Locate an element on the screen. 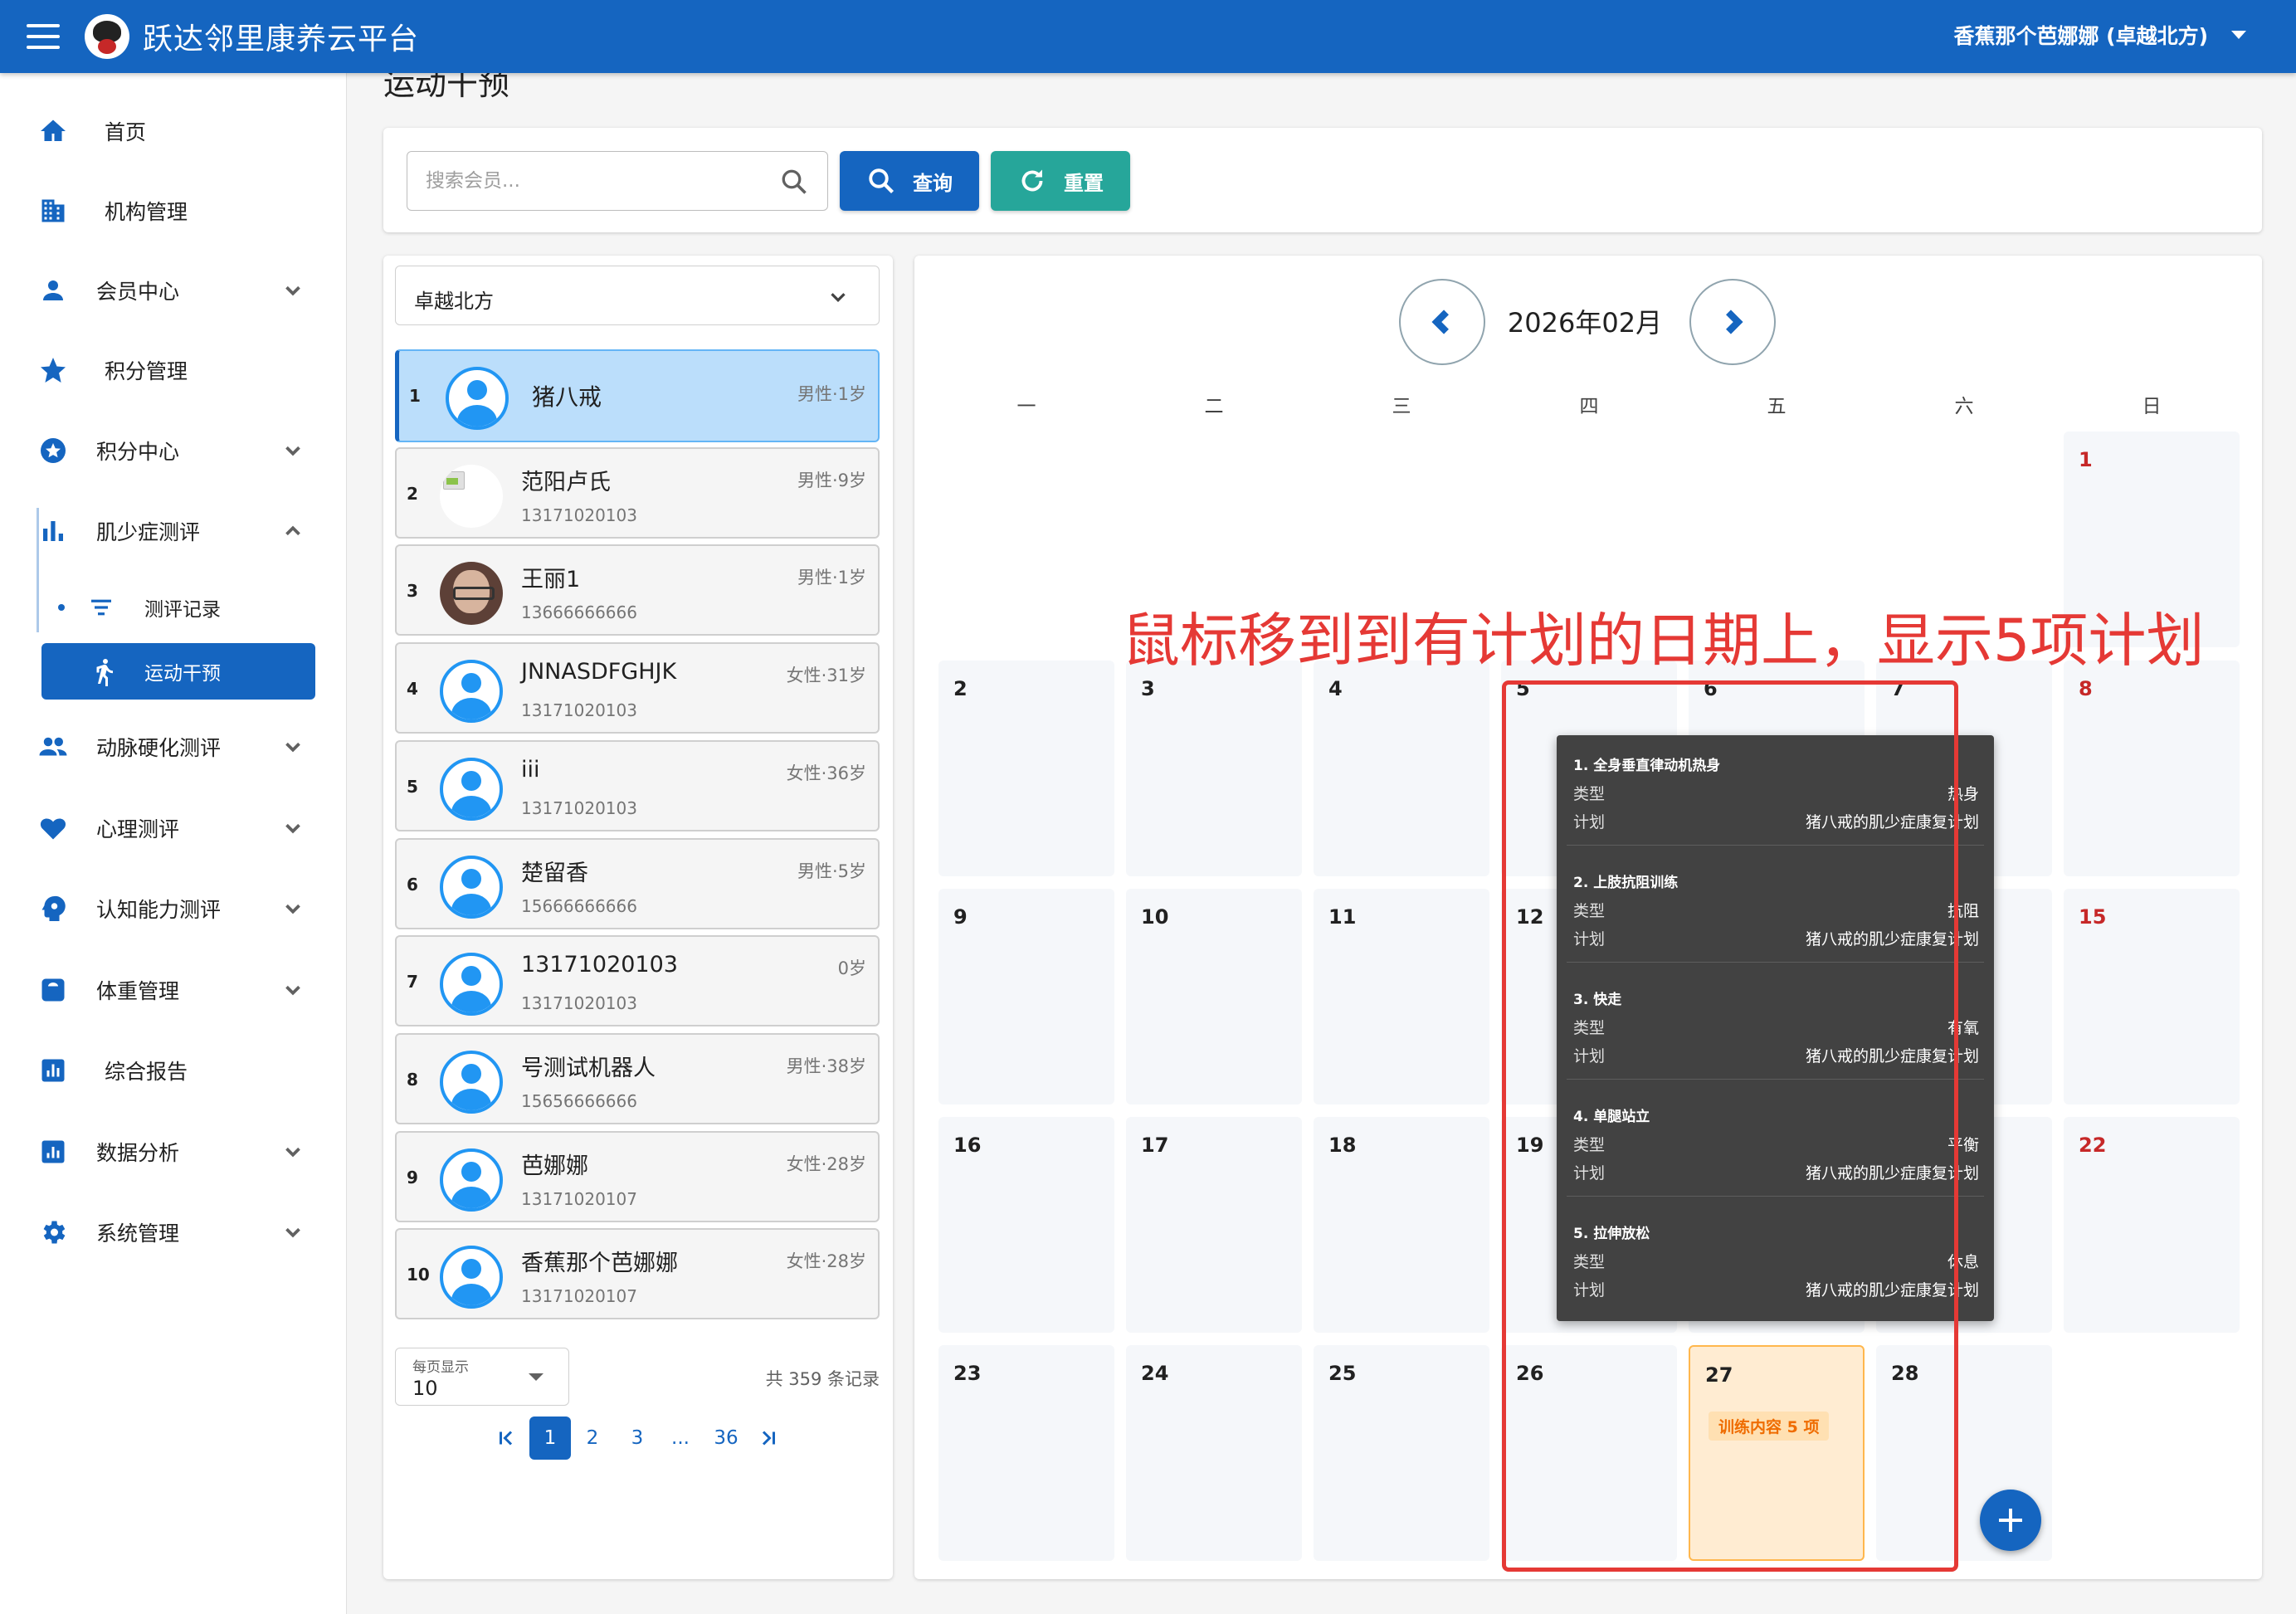  plan-item-title: 5. 拉伸放松 is located at coordinates (1611, 1234).